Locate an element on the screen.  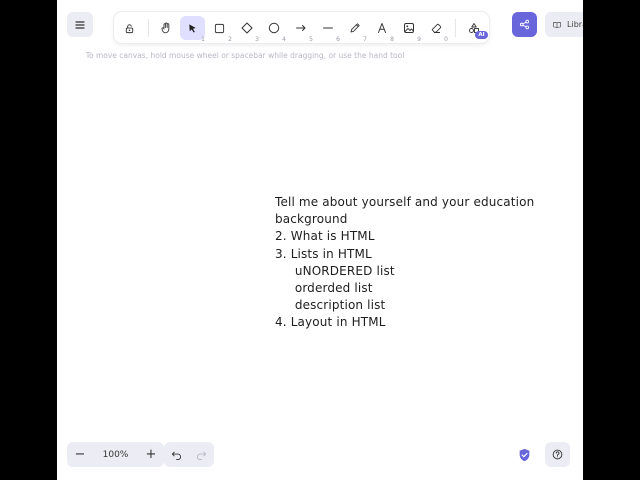
eraser-tool-button: 0 is located at coordinates (435, 29).